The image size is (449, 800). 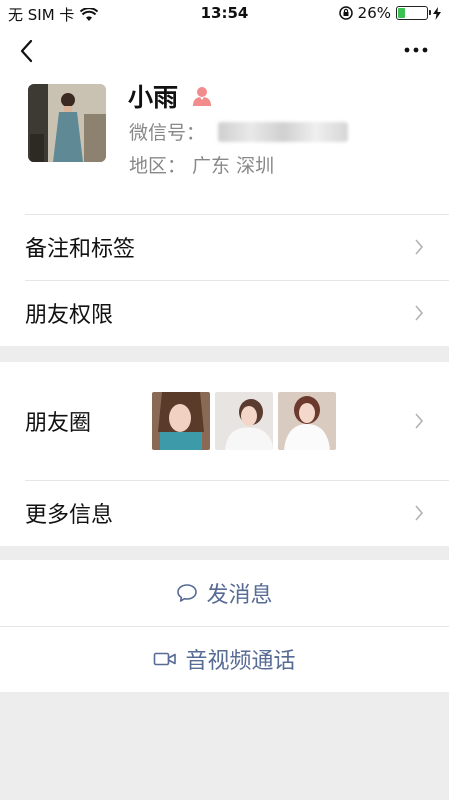 I want to click on moments-thumbnails, so click(x=244, y=421).